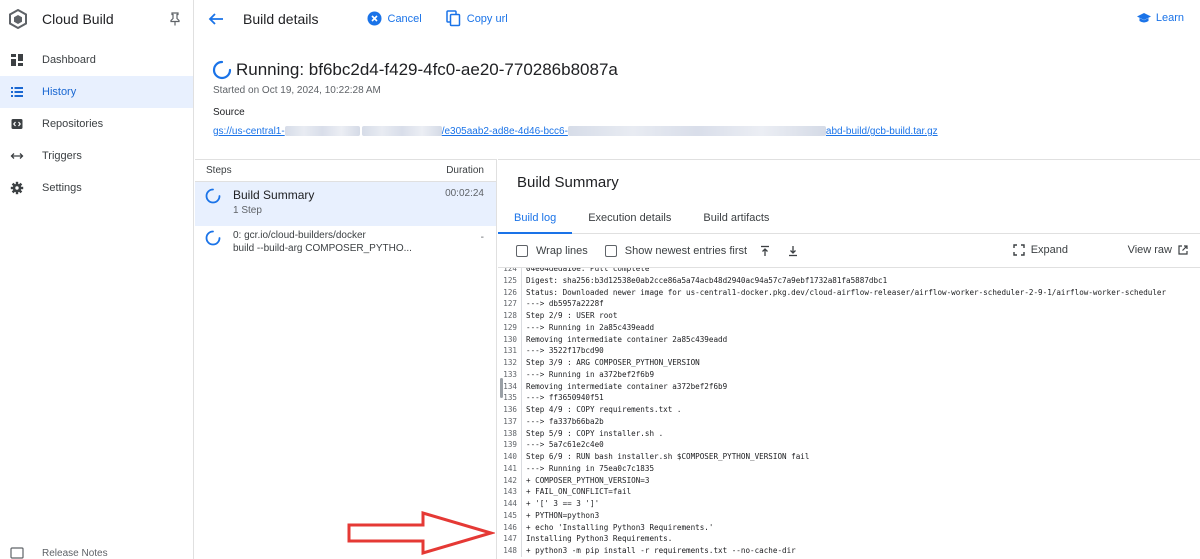 The height and width of the screenshot is (559, 1200). I want to click on sidebar-item-history: History, so click(96, 92).